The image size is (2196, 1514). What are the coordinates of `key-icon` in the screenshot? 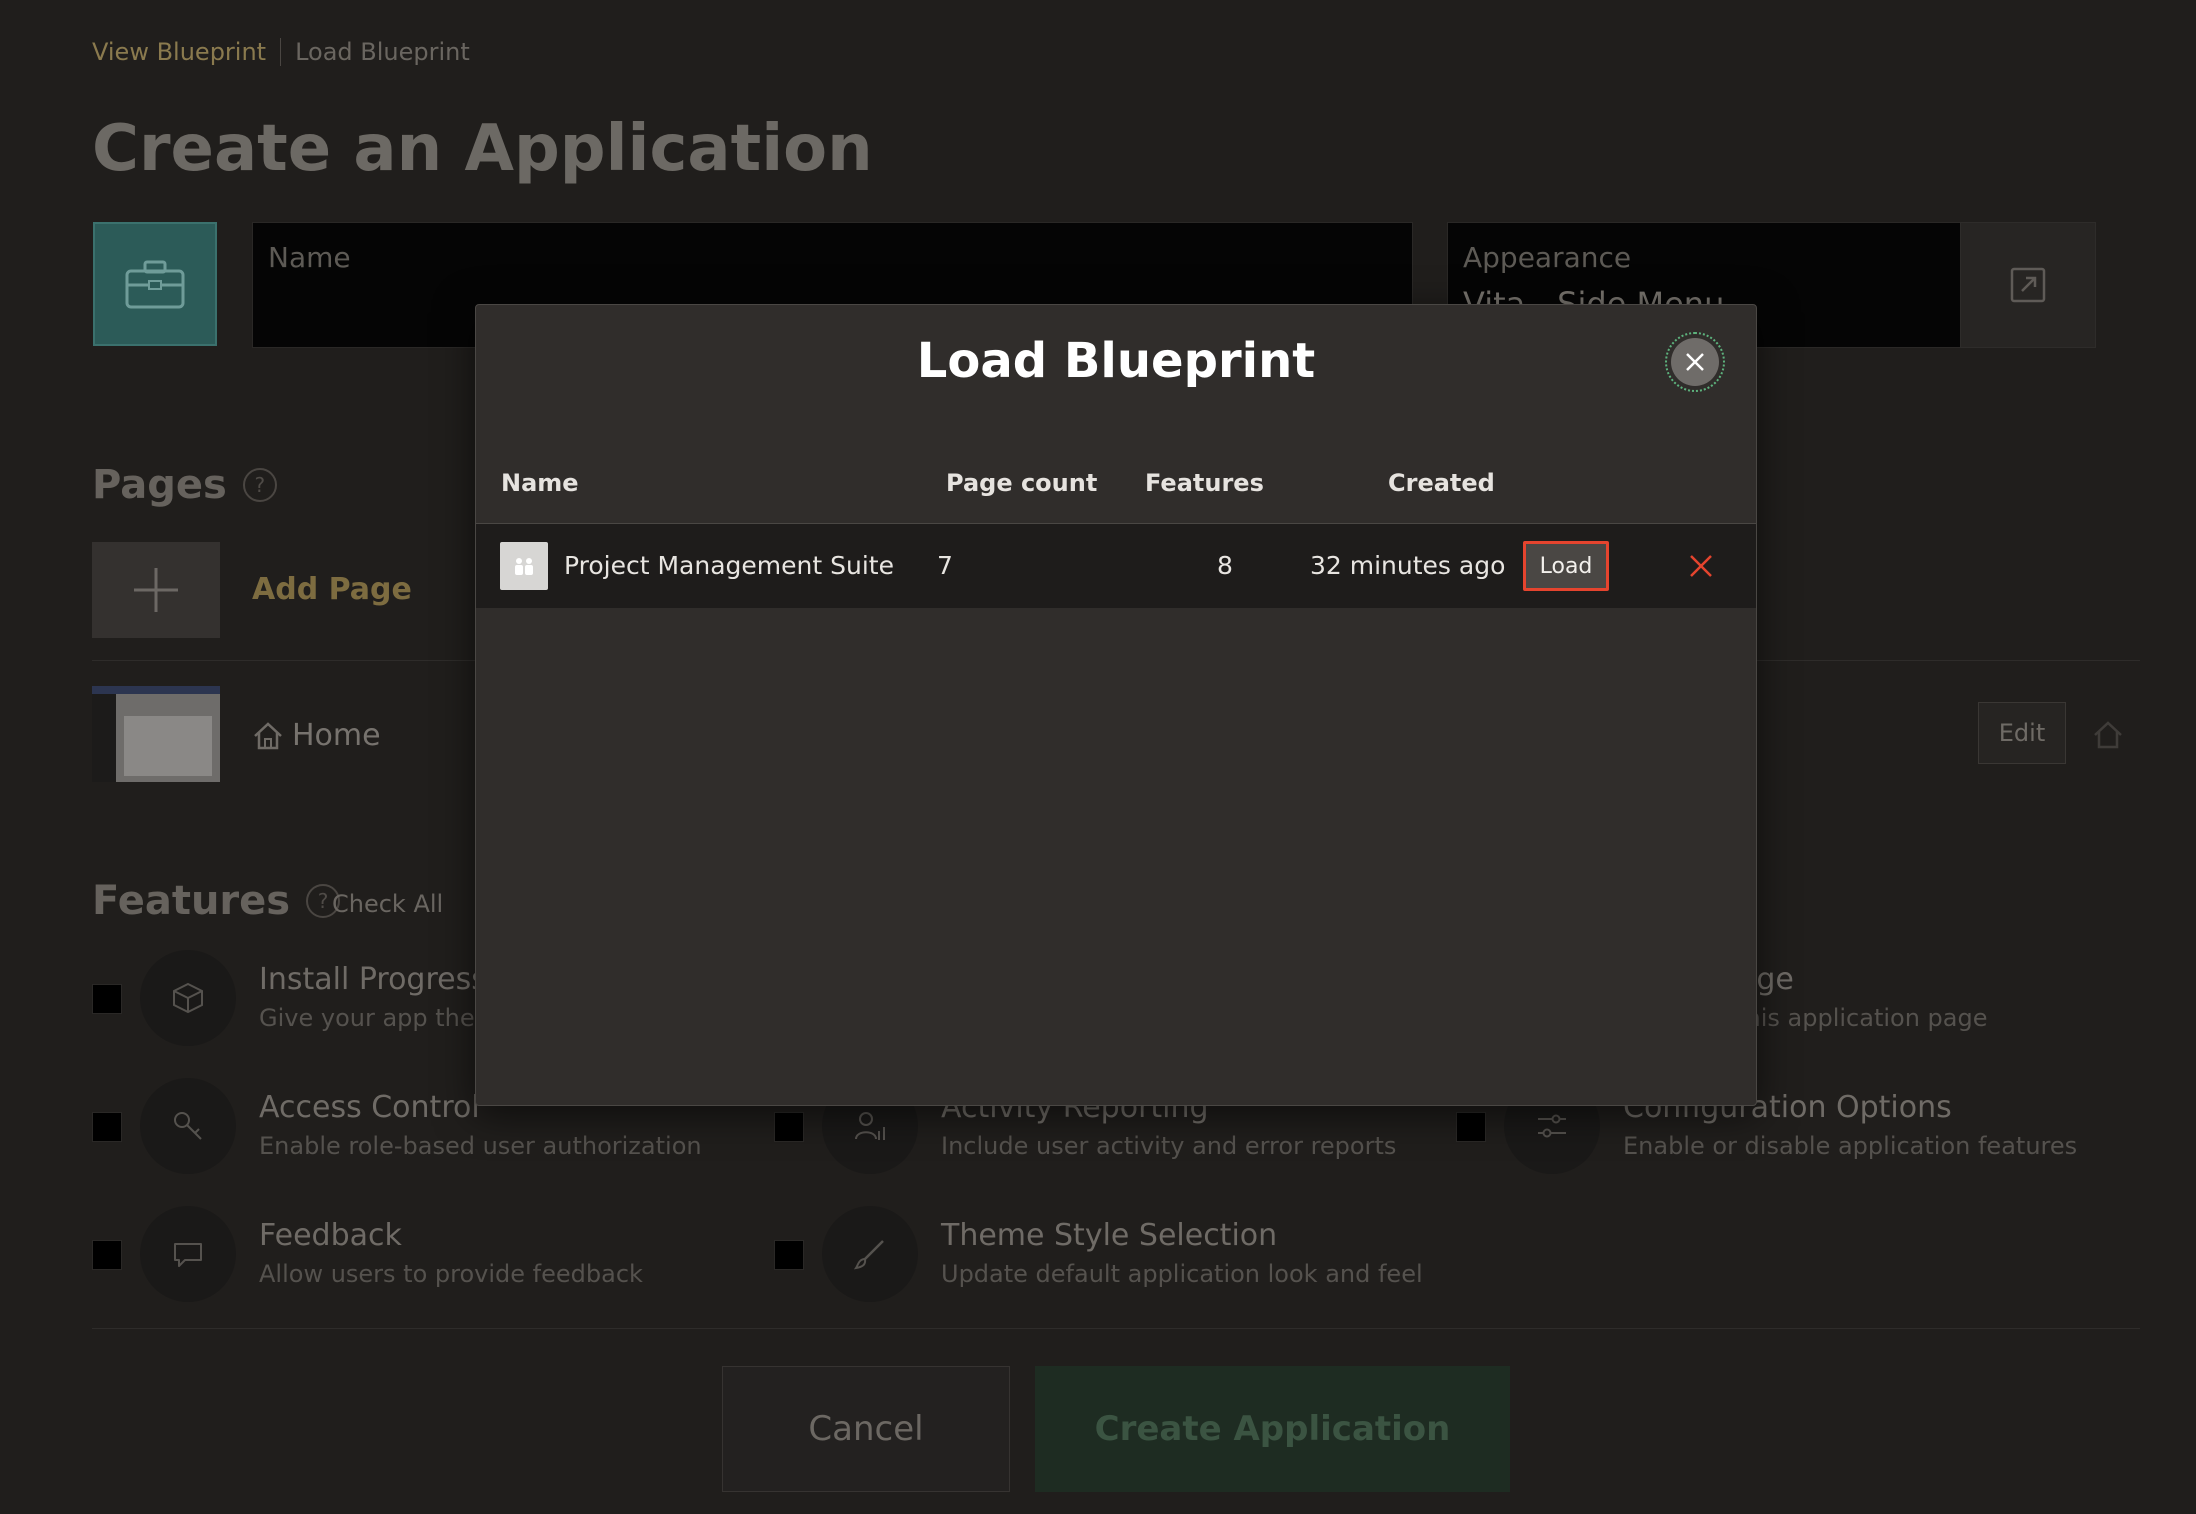 It's located at (188, 1126).